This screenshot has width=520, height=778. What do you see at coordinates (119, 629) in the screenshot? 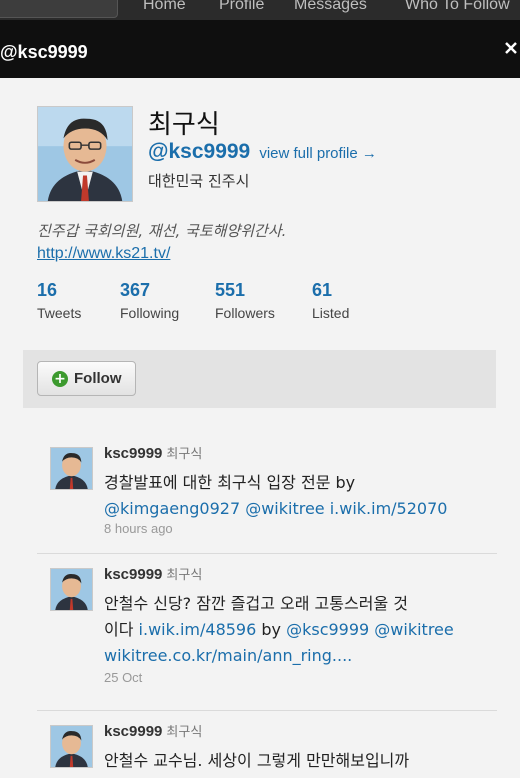
I see `tweet-body: 이다` at bounding box center [119, 629].